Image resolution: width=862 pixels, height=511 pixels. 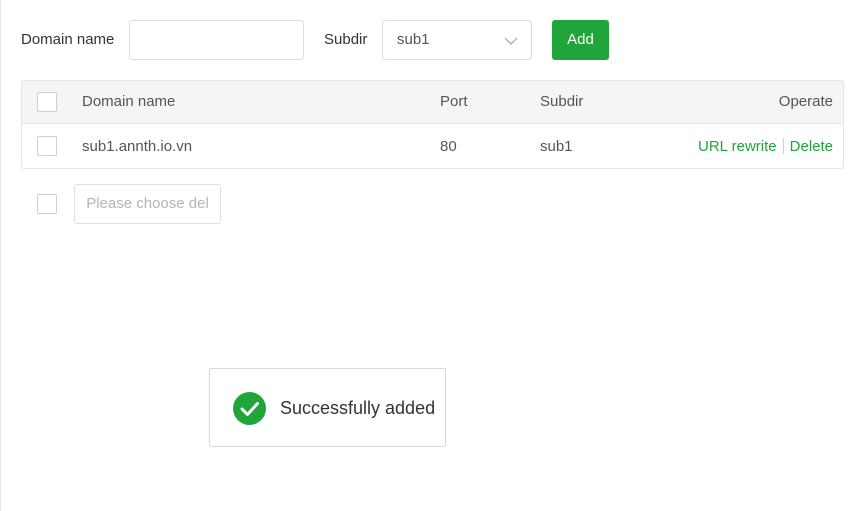 I want to click on batch-select-checkbox, so click(x=47, y=204).